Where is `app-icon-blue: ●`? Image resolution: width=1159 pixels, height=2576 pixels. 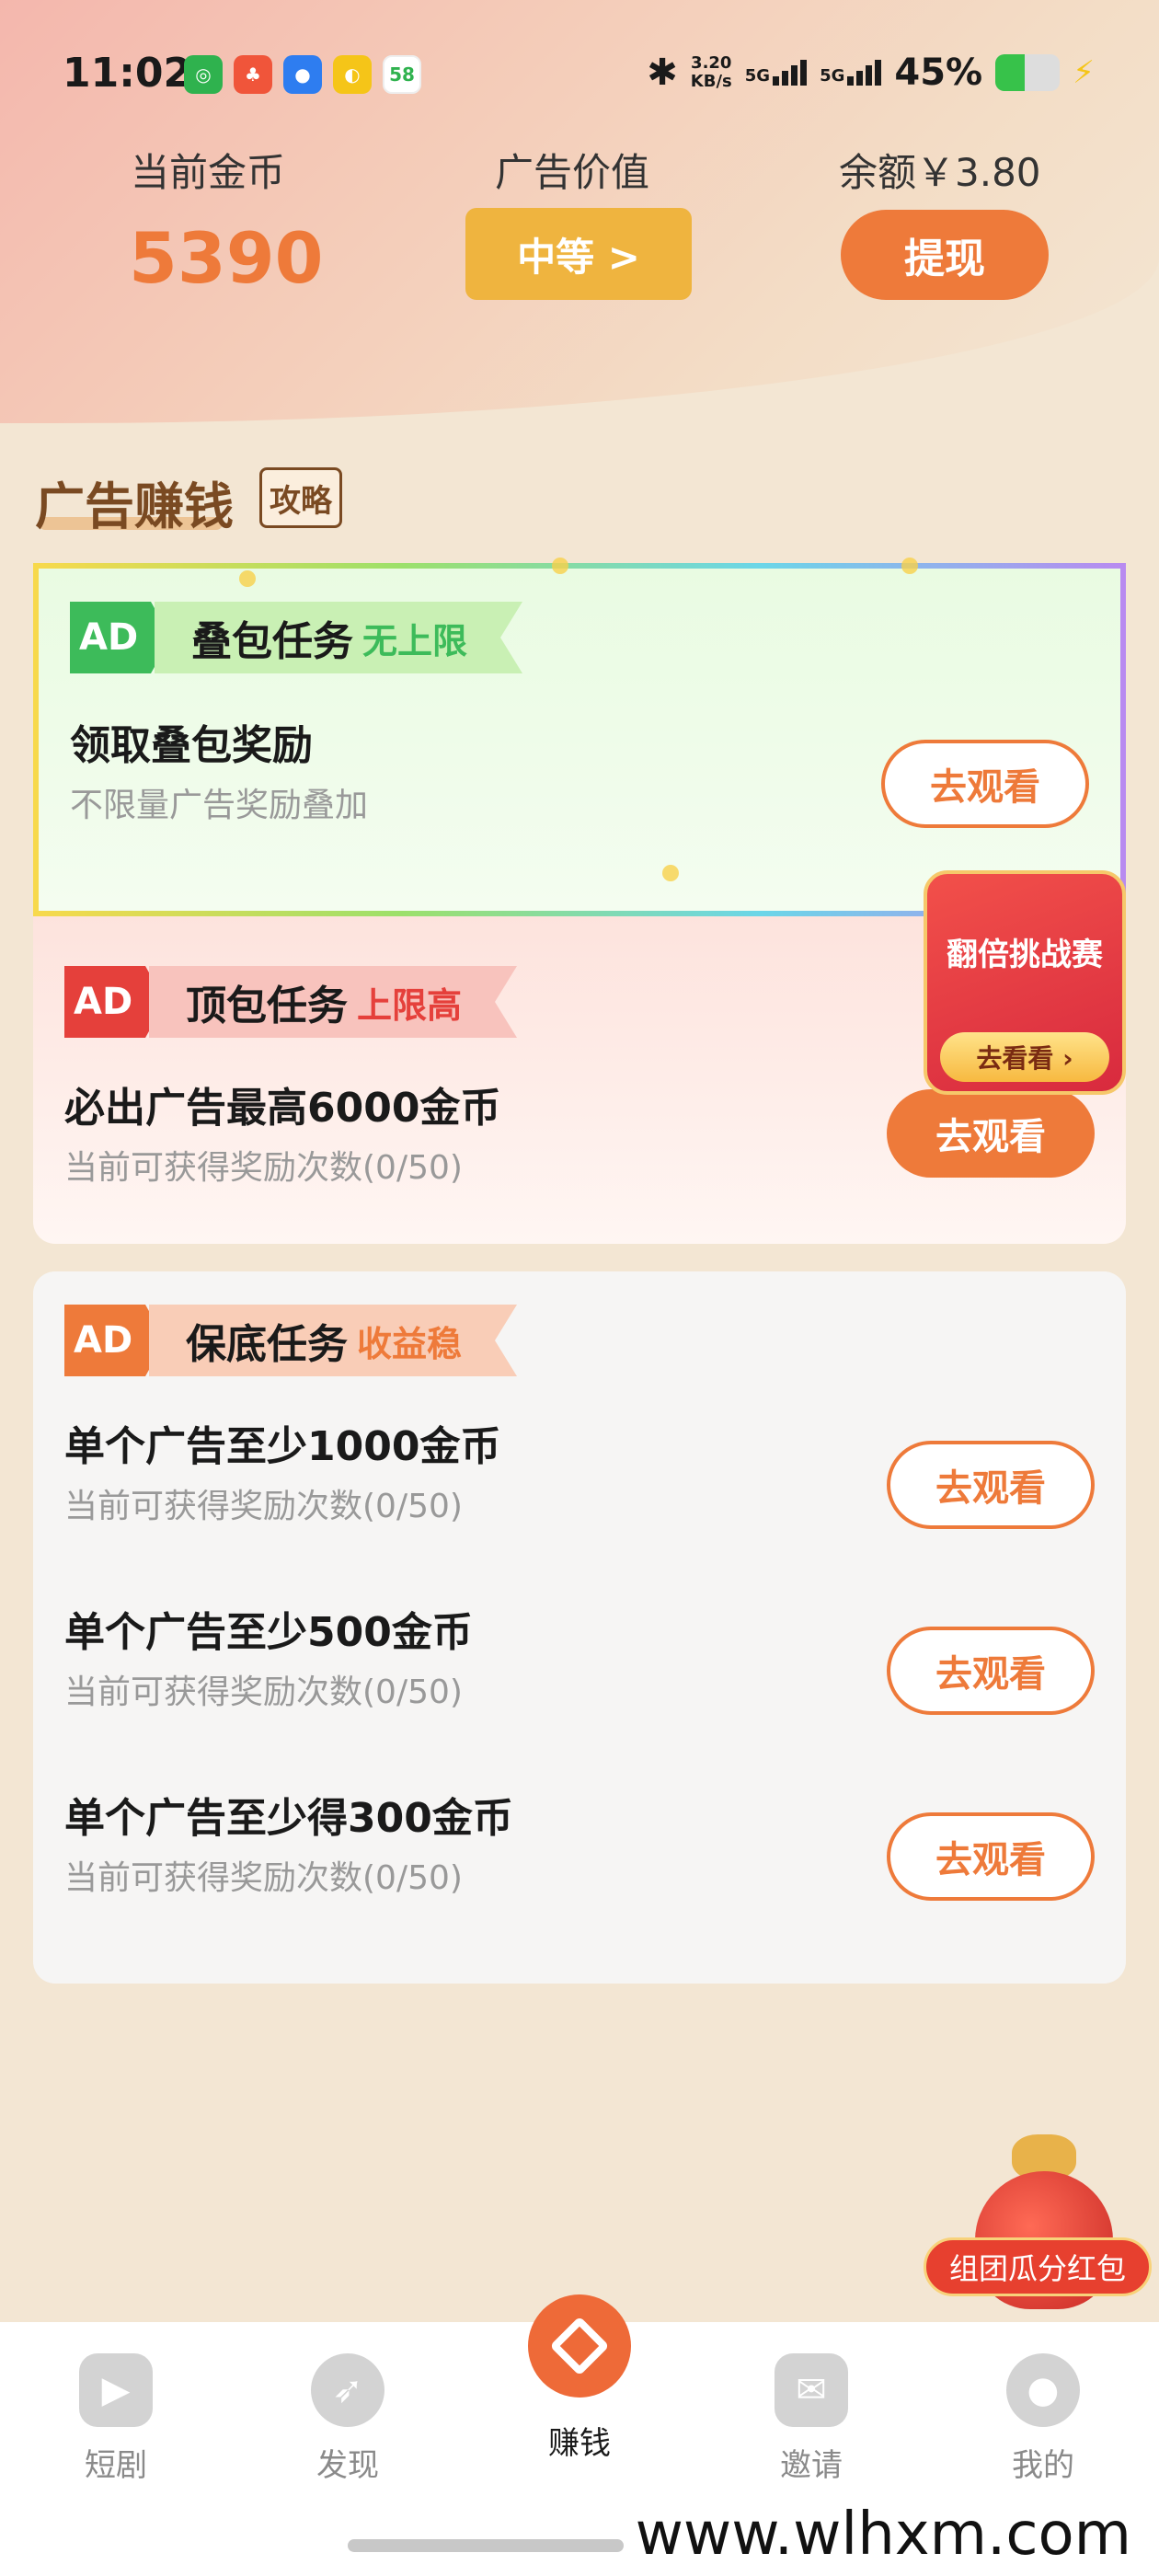
app-icon-blue: ● is located at coordinates (302, 74).